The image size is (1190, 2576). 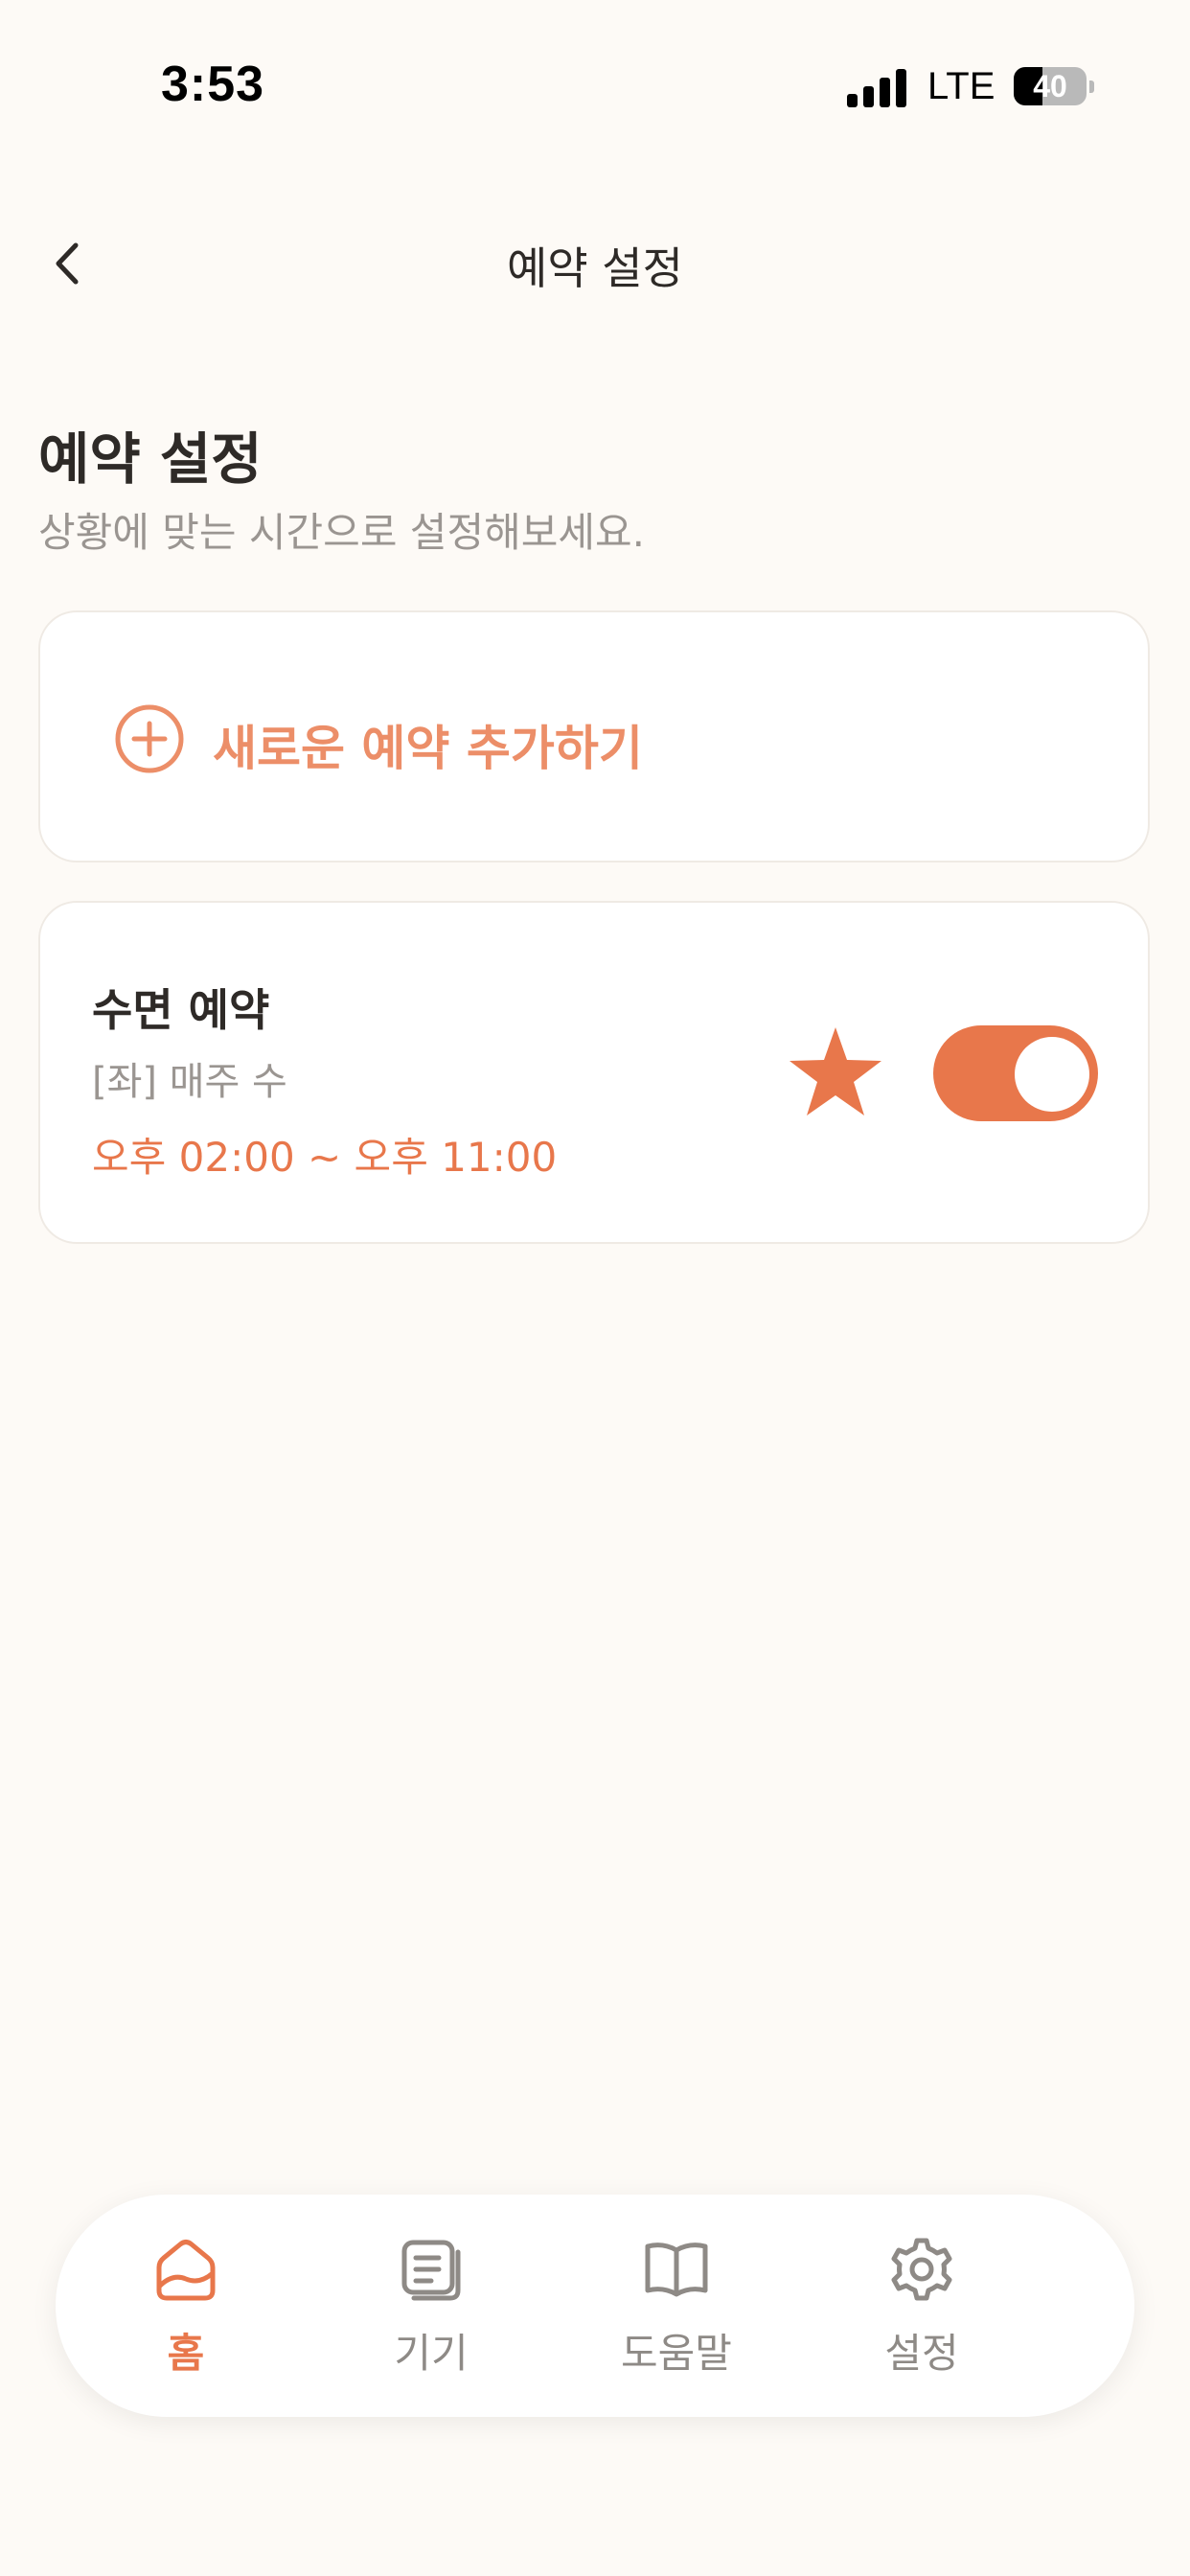 What do you see at coordinates (595, 72) in the screenshot?
I see `status-bar: 3:53 LTE 40` at bounding box center [595, 72].